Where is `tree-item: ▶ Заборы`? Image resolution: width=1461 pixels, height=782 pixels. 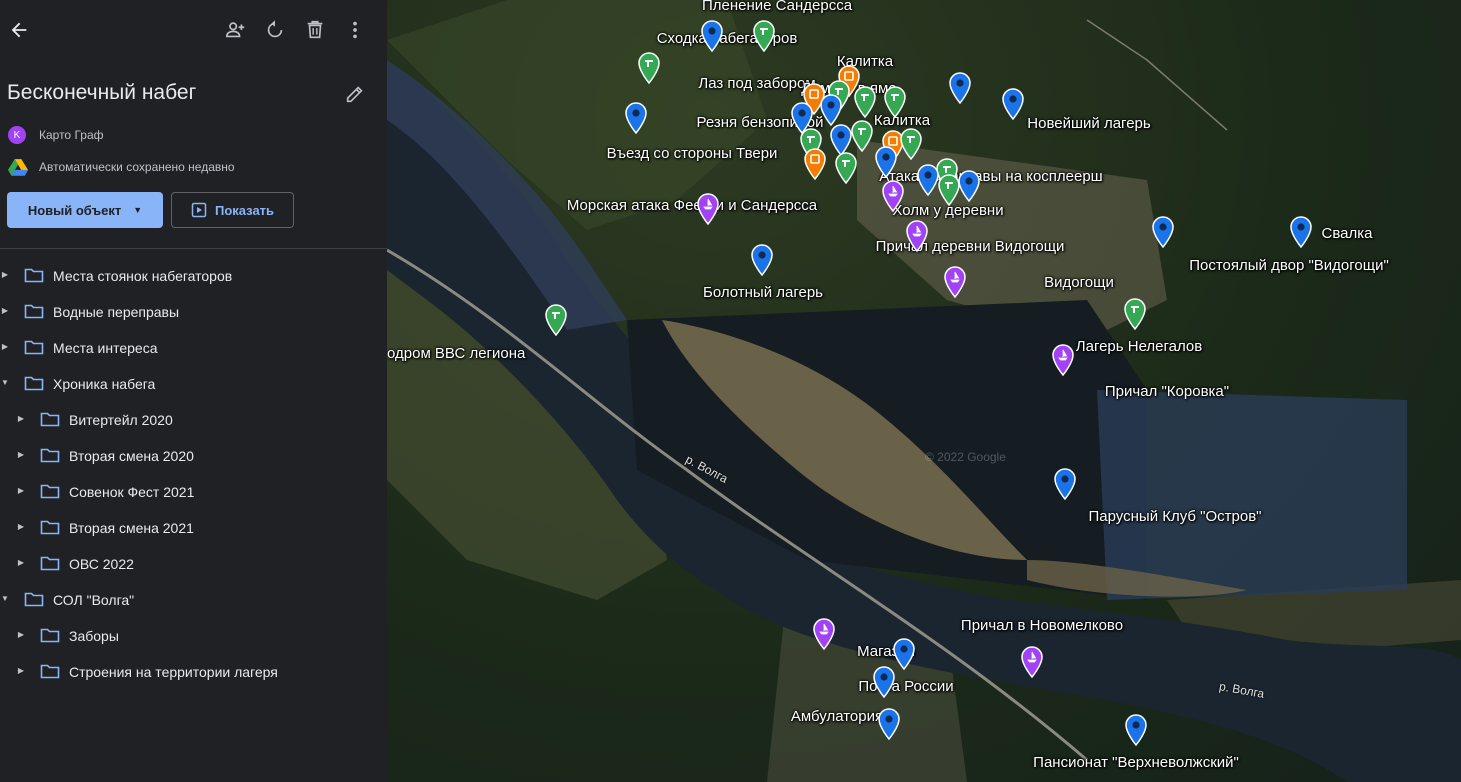 tree-item: ▶ Заборы is located at coordinates (193, 635).